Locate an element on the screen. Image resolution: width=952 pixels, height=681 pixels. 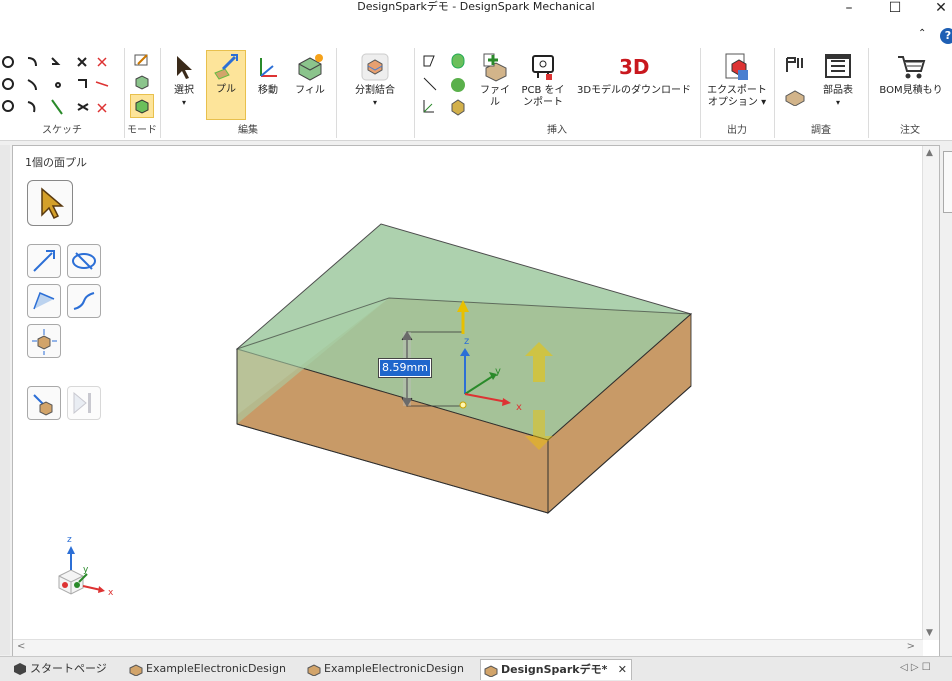
collapse-ribbon-icon: ⌃ is located at coordinates (922, 33).